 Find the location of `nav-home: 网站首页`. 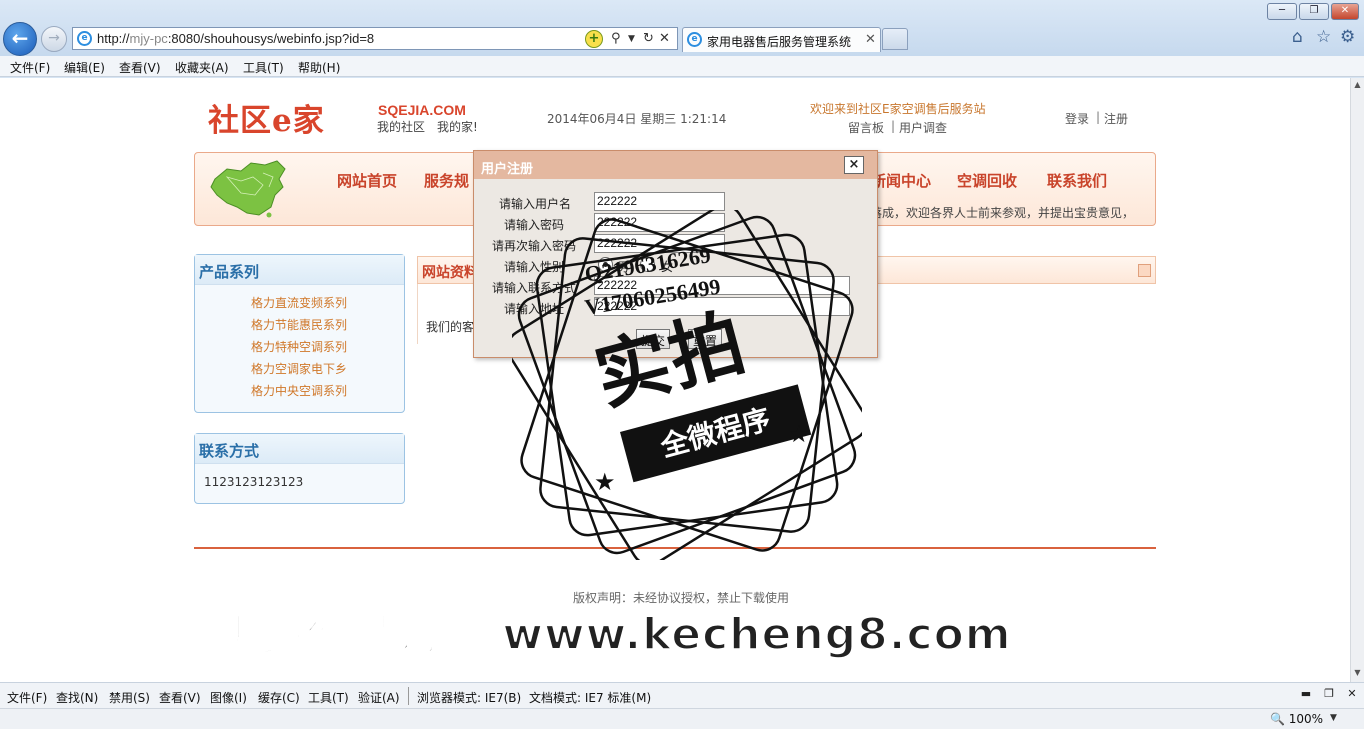

nav-home: 网站首页 is located at coordinates (367, 180).